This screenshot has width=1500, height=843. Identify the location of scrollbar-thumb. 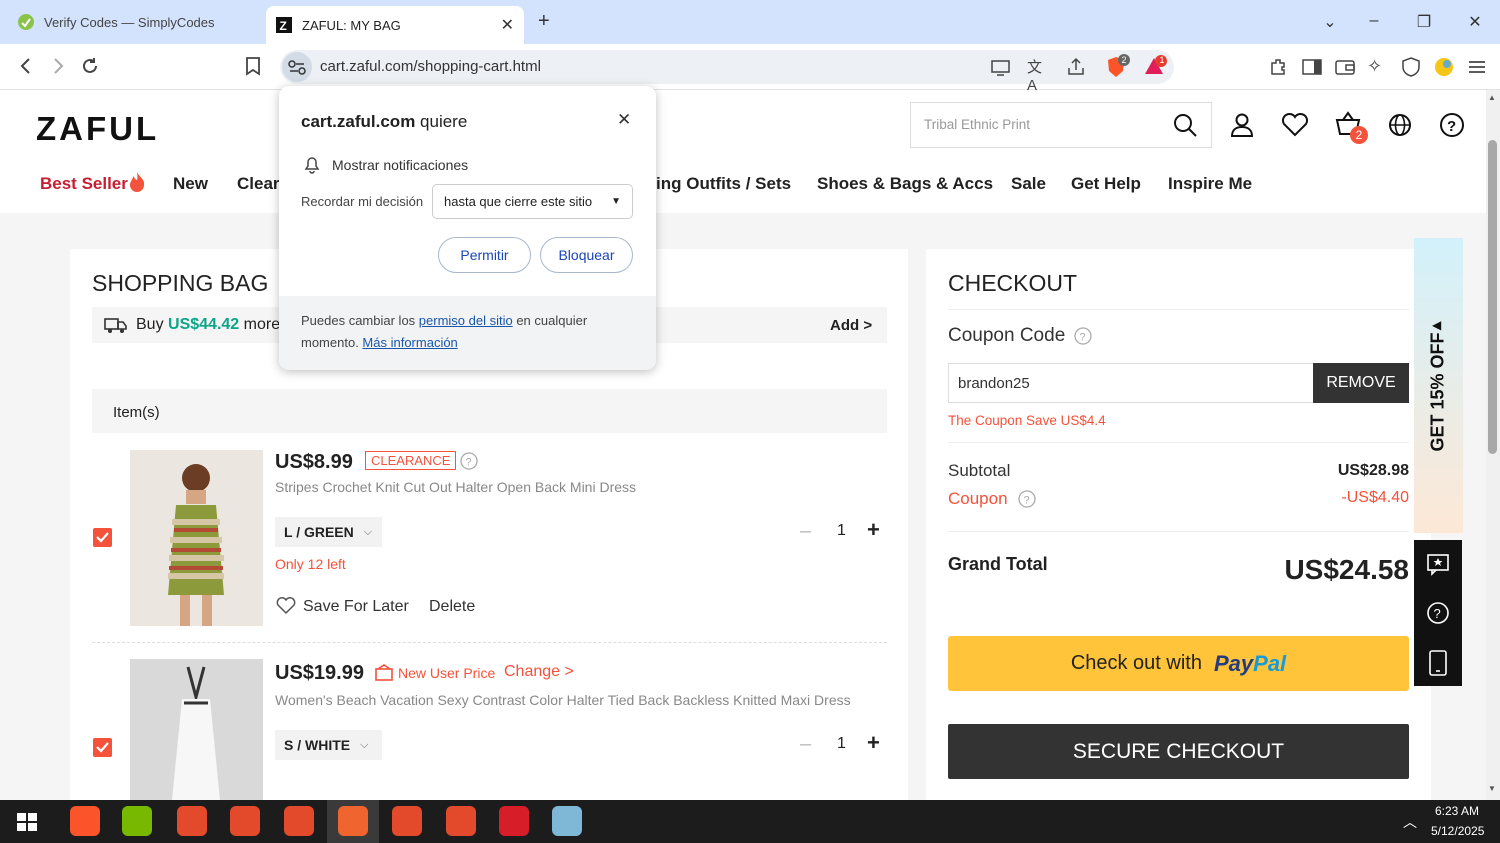
(1492, 297).